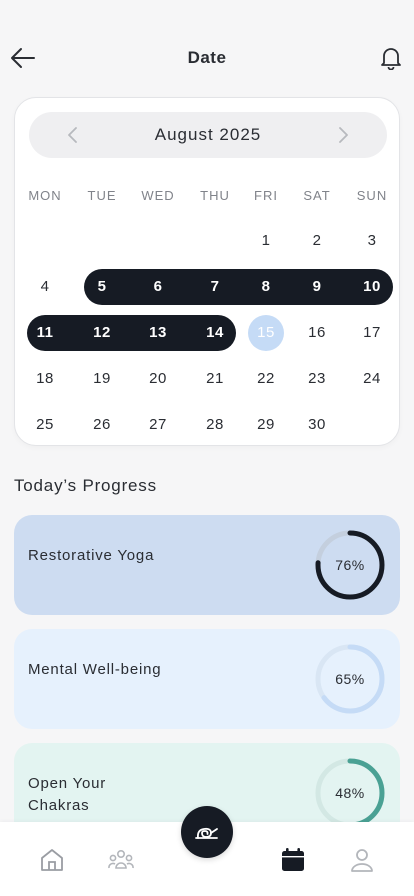  Describe the element at coordinates (317, 333) in the screenshot. I see `calendar-day: 16` at that location.